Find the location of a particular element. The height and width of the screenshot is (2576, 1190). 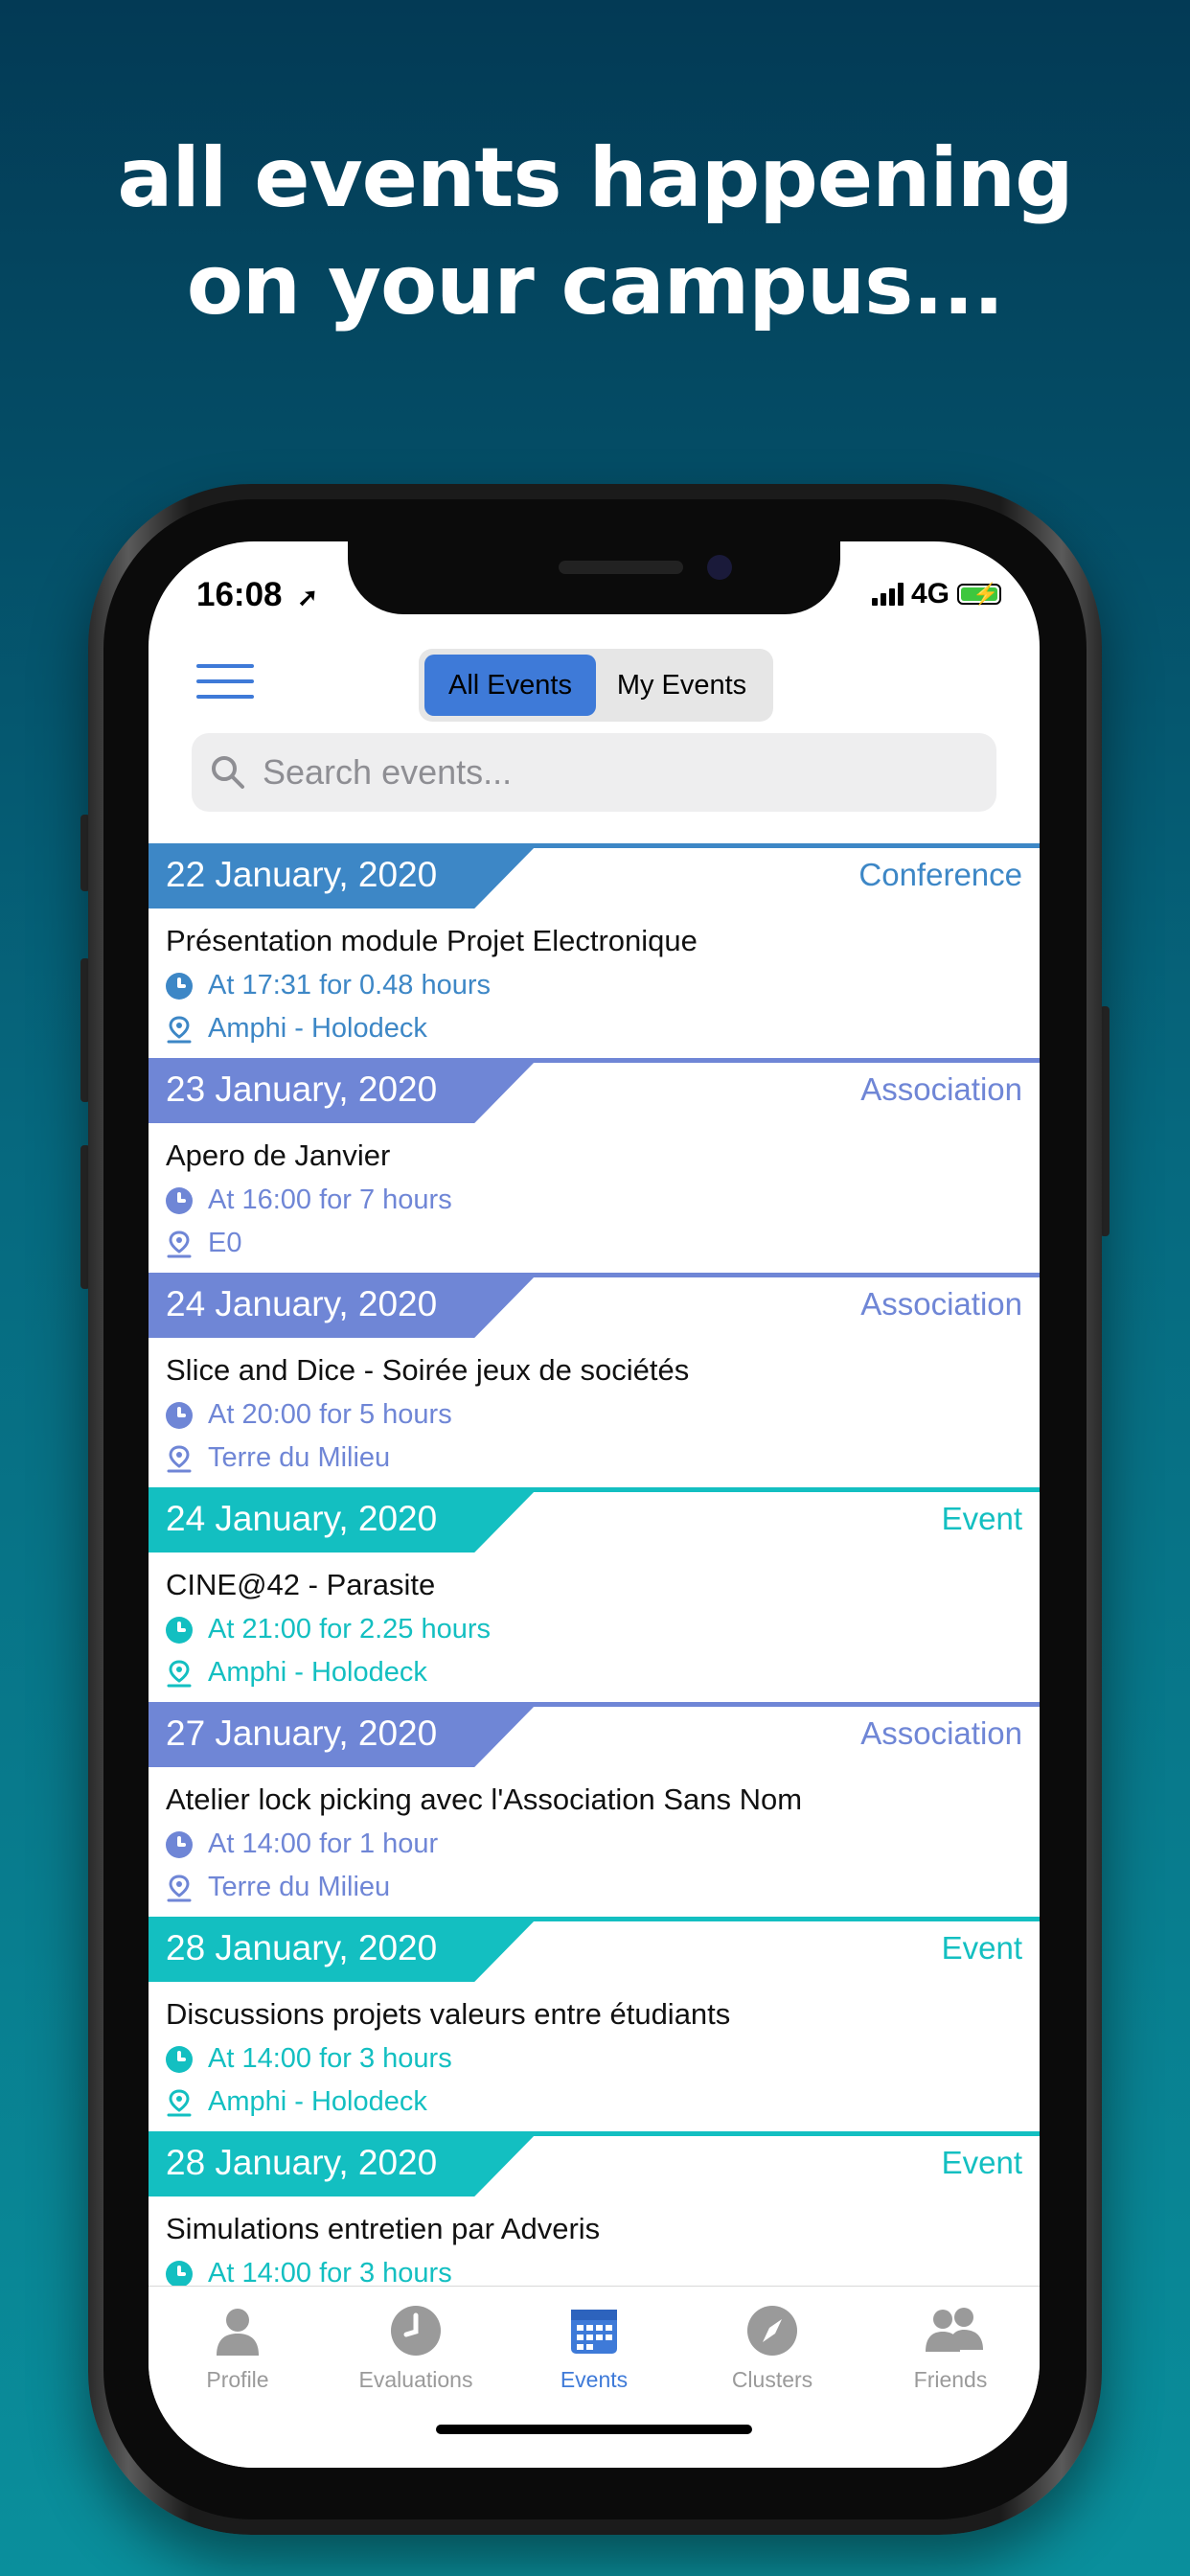

front-camera is located at coordinates (719, 567).